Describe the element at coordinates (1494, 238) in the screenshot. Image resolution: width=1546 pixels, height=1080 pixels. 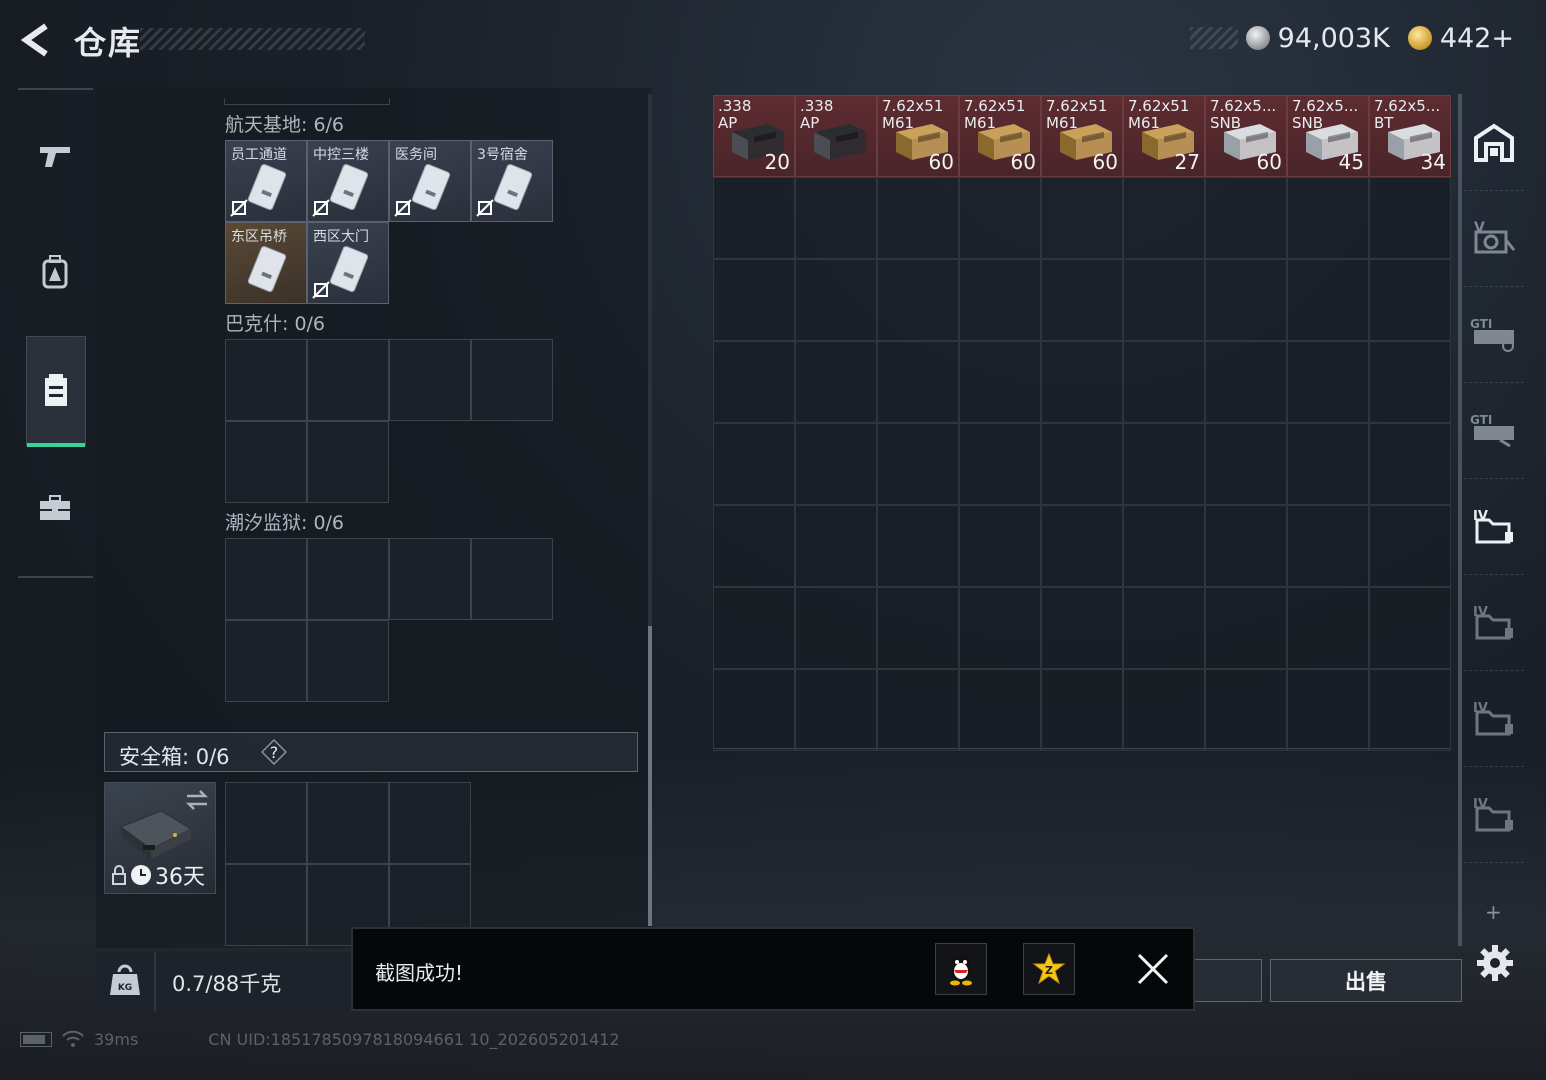
I see `tab-v-container: V` at that location.